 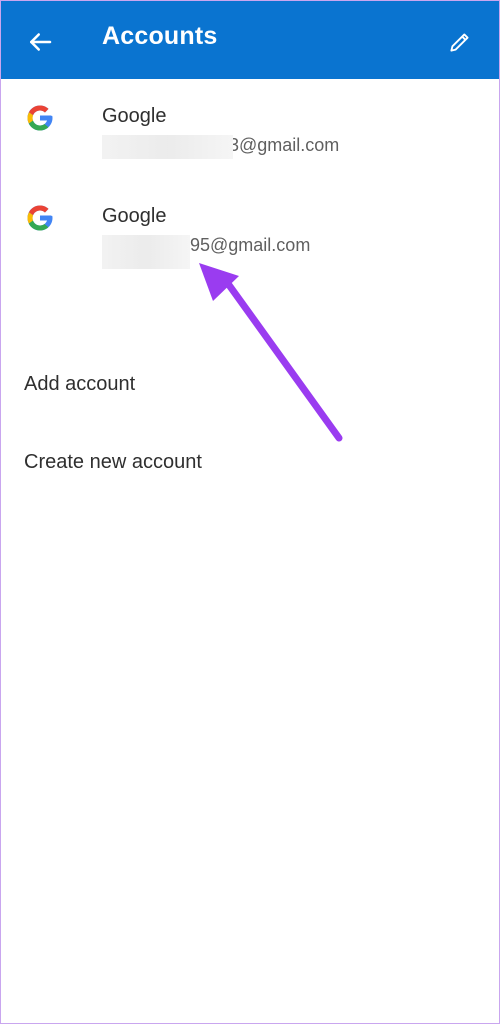 I want to click on account-item-1: Google 3@gmail.com, so click(x=250, y=139).